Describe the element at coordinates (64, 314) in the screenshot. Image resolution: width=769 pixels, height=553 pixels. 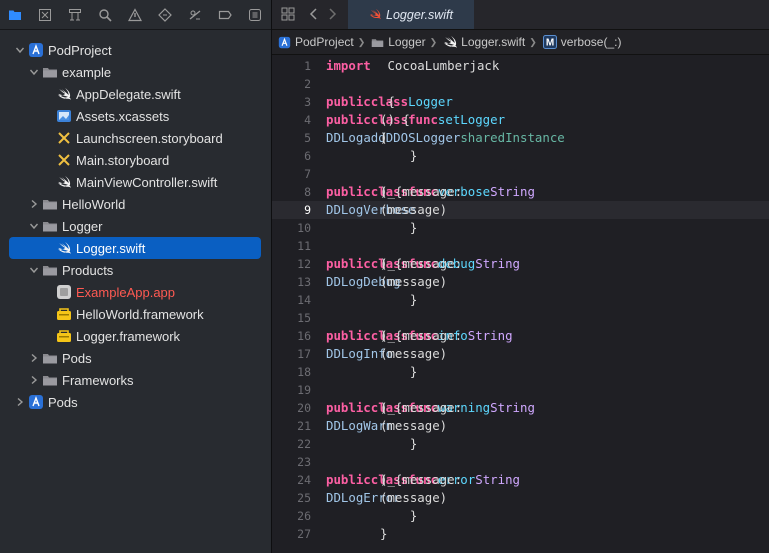
I see `framework-icon` at that location.